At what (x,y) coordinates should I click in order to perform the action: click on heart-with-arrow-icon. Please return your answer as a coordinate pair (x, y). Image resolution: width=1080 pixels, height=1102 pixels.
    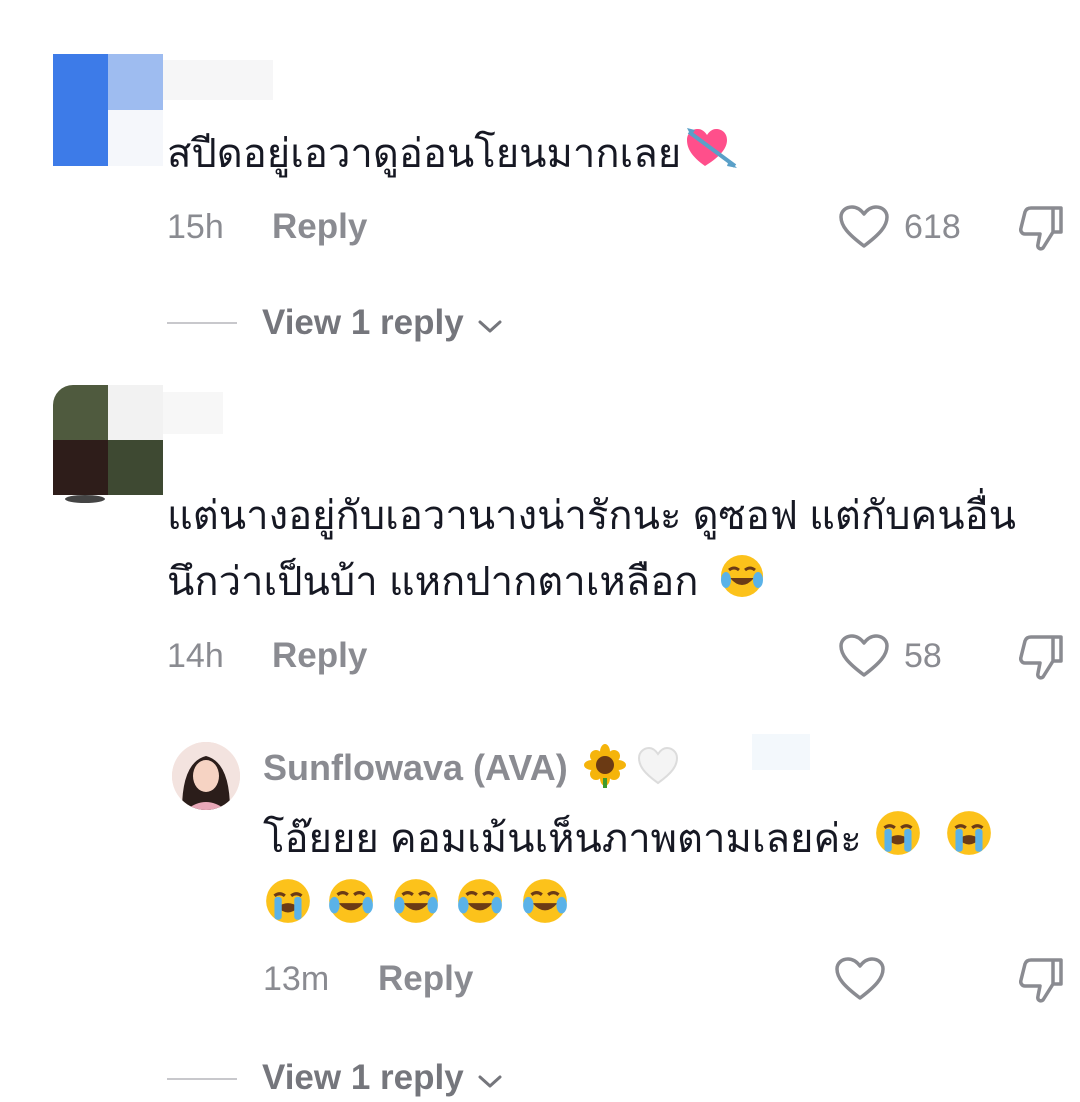
    Looking at the image, I should click on (712, 156).